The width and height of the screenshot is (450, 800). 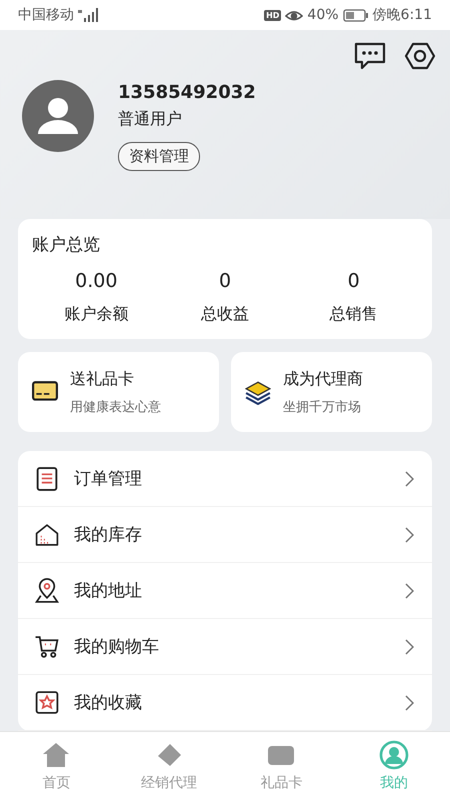 I want to click on phone-number: 13585492032, so click(x=187, y=92).